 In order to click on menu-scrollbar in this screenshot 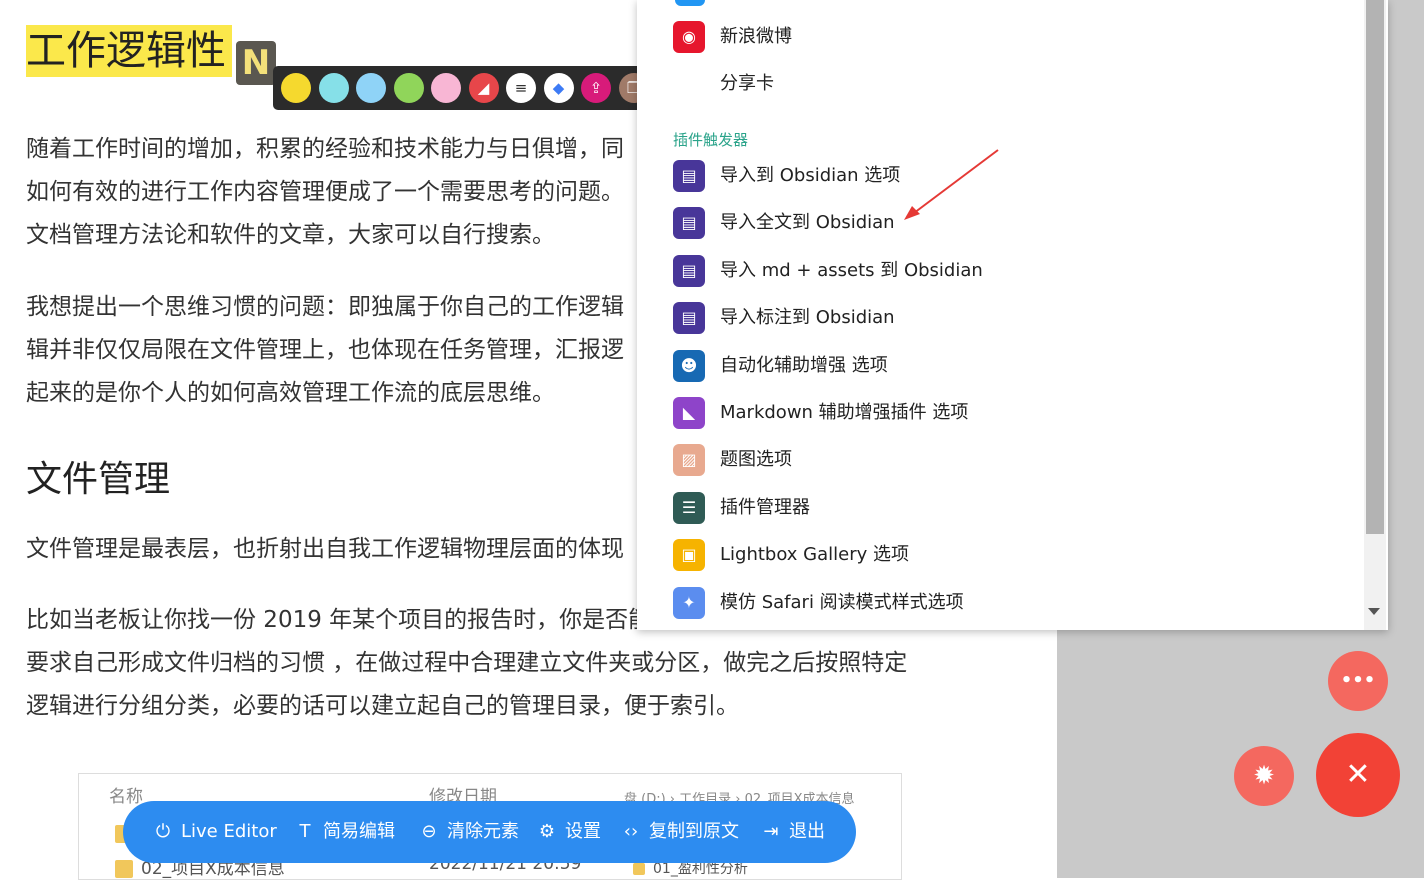, I will do `click(1375, 315)`.